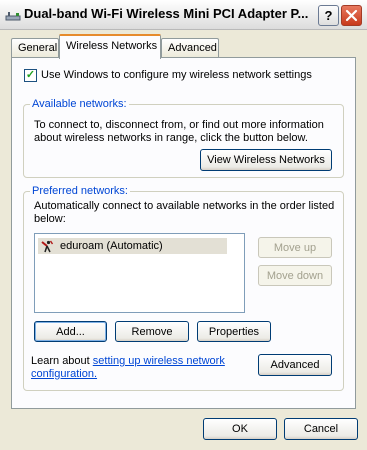  I want to click on tab-wireless-networks: Wireless Networks, so click(110, 46).